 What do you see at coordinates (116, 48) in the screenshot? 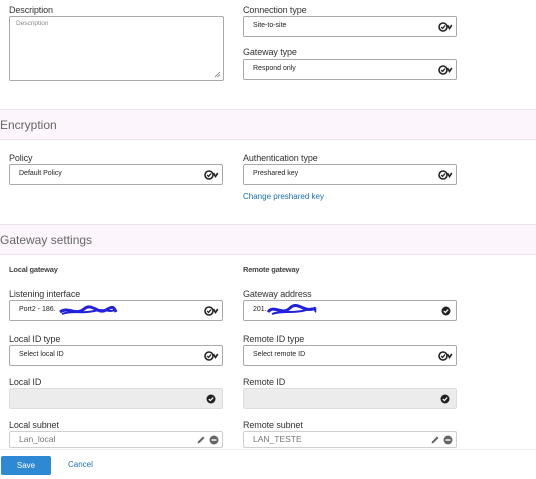
I see `description-textarea: Description` at bounding box center [116, 48].